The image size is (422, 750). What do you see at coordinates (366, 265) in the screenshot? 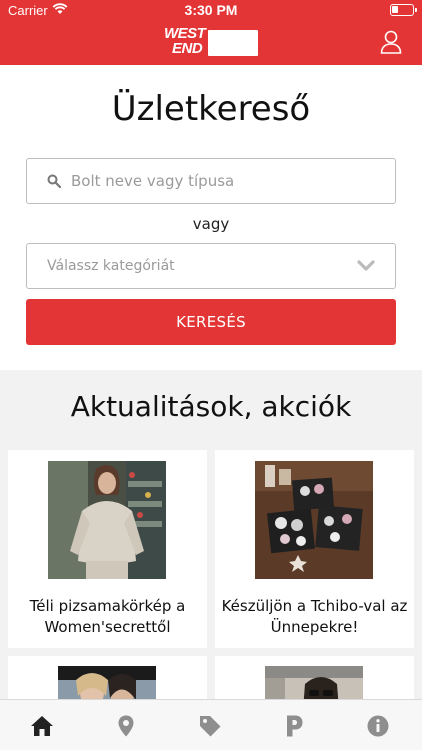
I see `chevron-down-icon` at bounding box center [366, 265].